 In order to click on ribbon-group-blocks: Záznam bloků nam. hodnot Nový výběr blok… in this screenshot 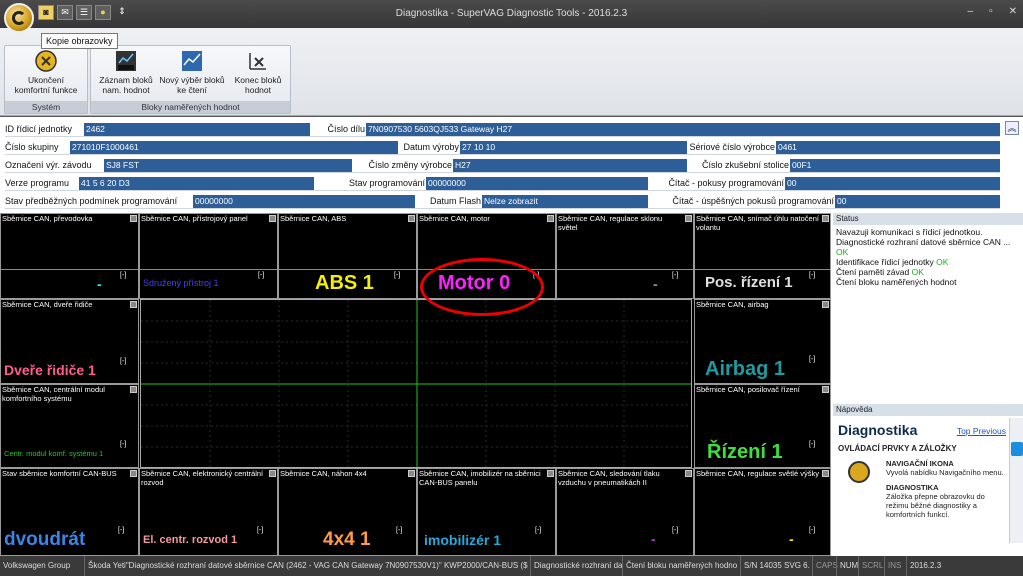, I will do `click(190, 79)`.